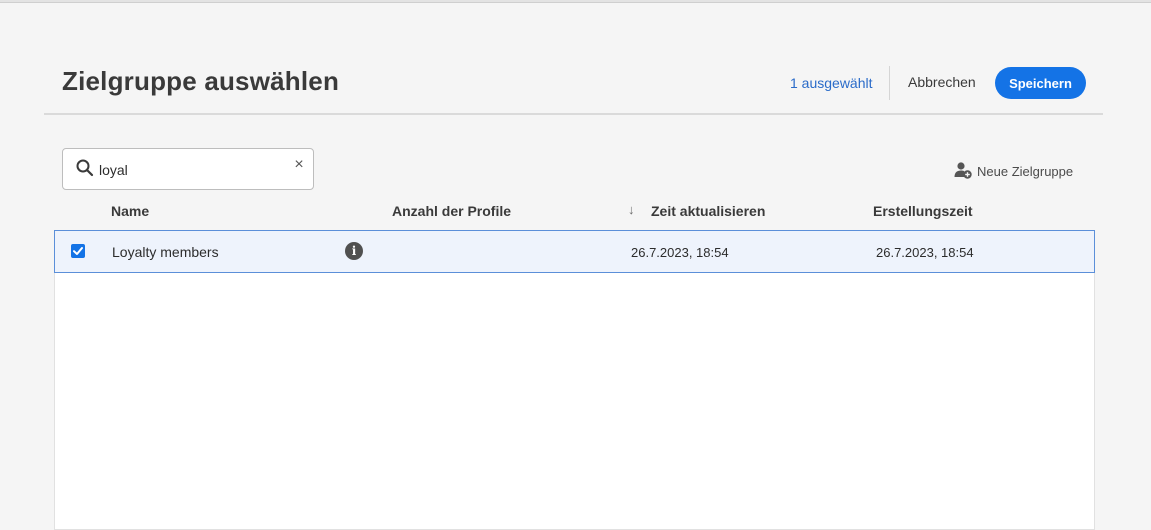 This screenshot has height=530, width=1151. What do you see at coordinates (923, 211) in the screenshot?
I see `column-header-created: Erstellungszeit` at bounding box center [923, 211].